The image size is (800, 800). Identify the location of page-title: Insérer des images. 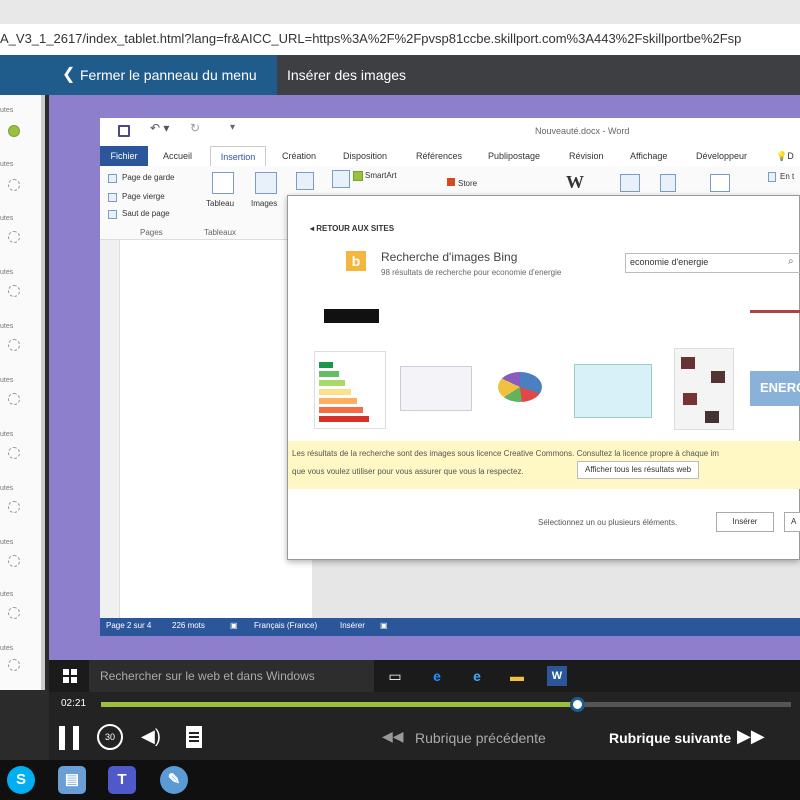
(347, 75).